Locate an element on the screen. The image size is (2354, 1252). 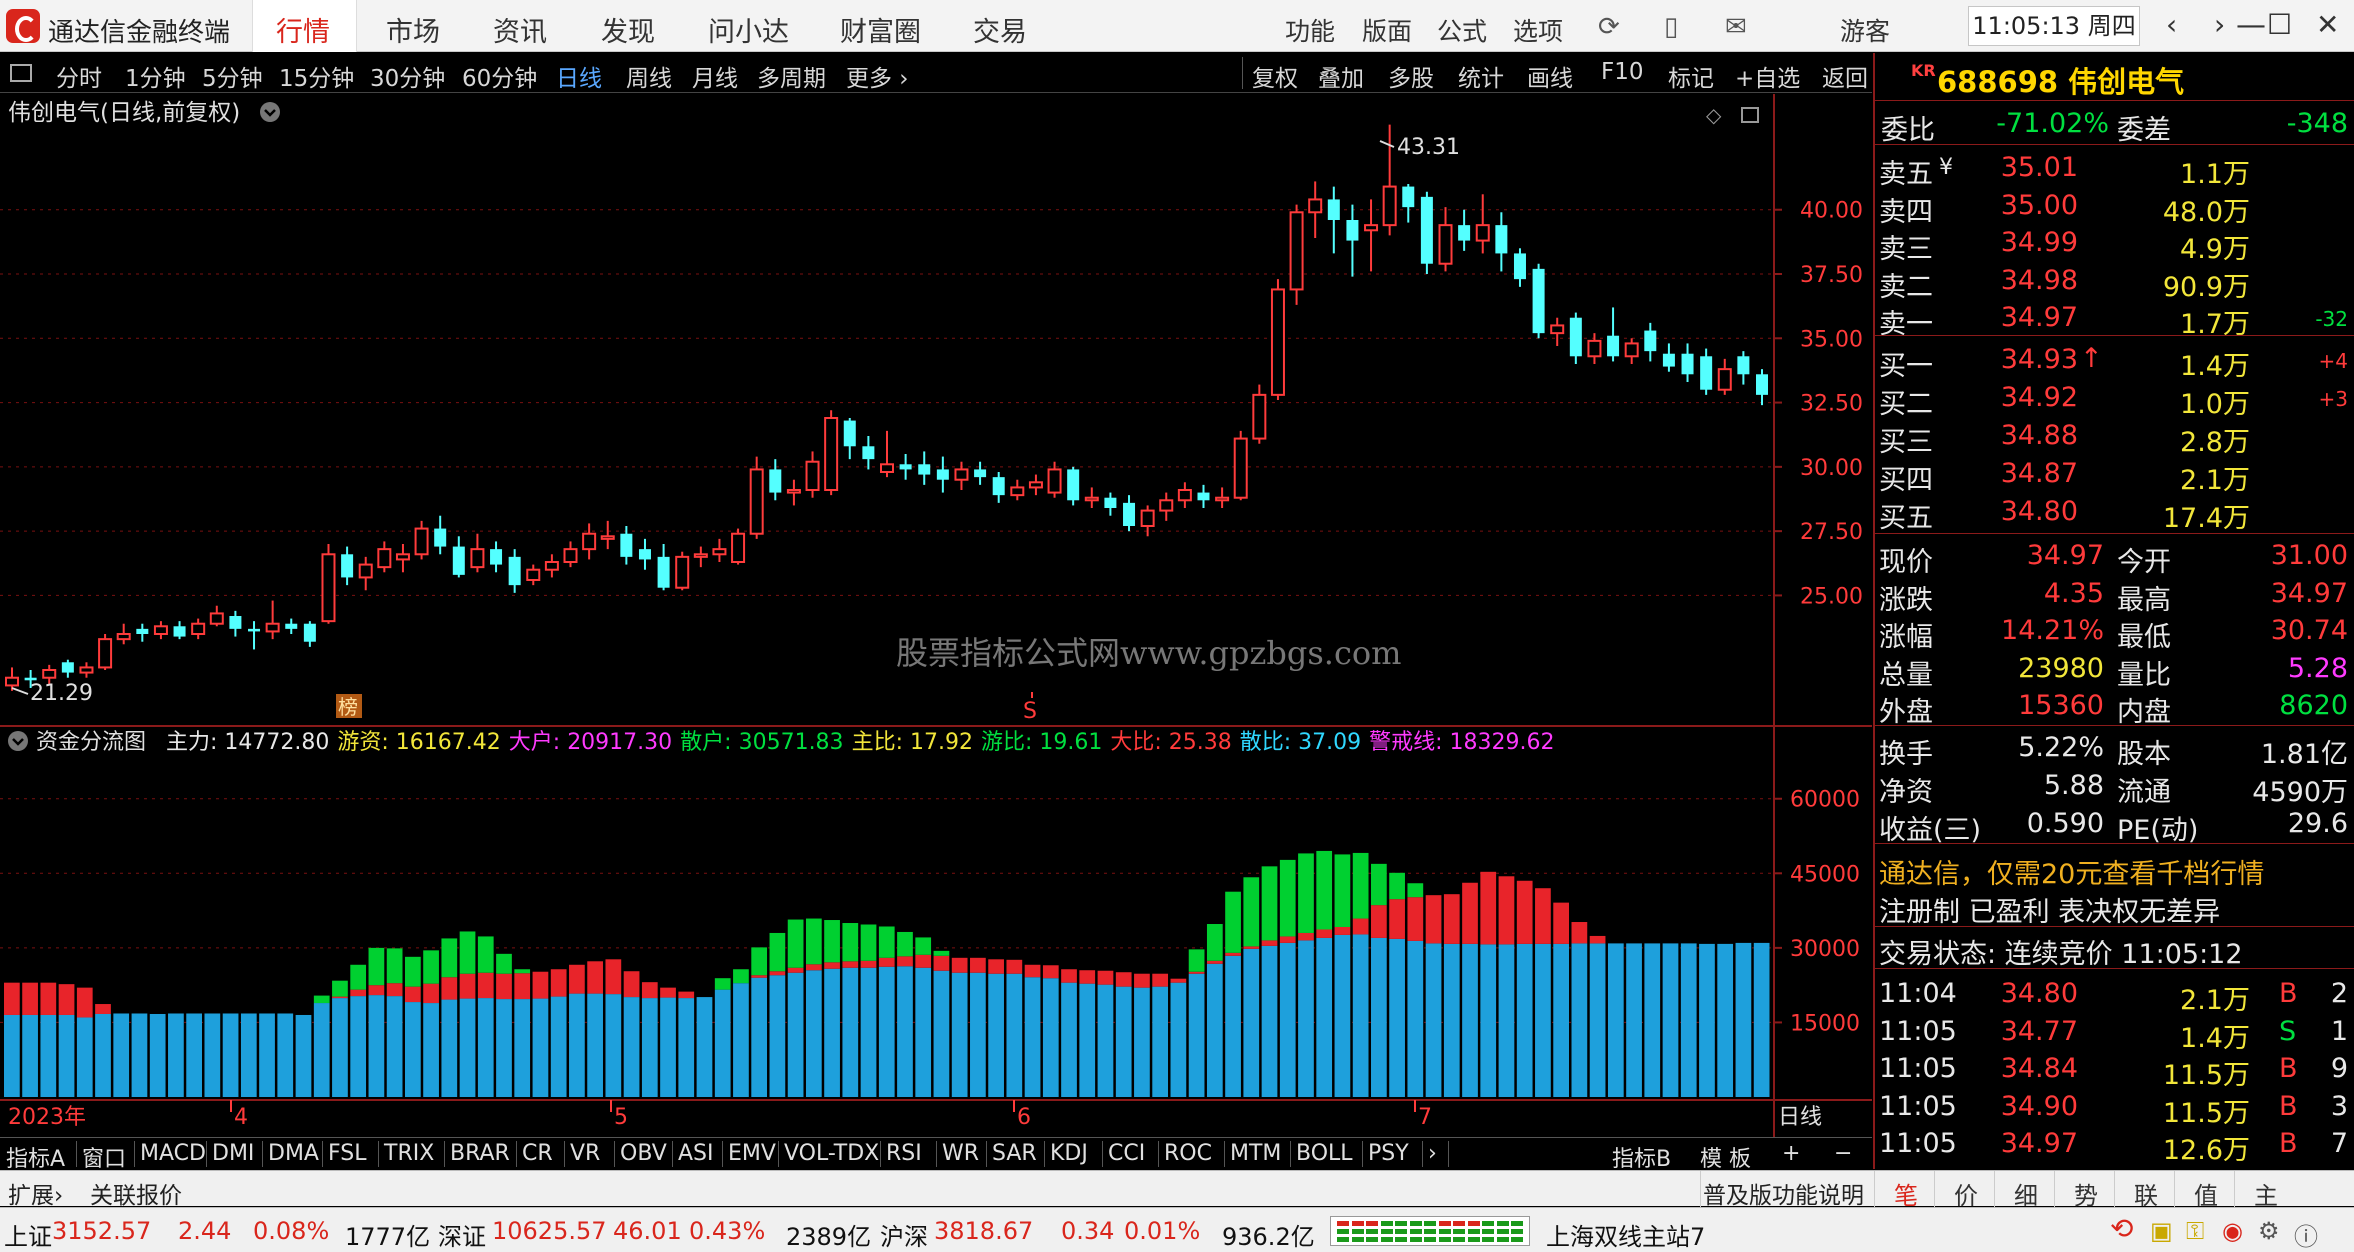
alert-icon: ◉ is located at coordinates (2232, 1231).